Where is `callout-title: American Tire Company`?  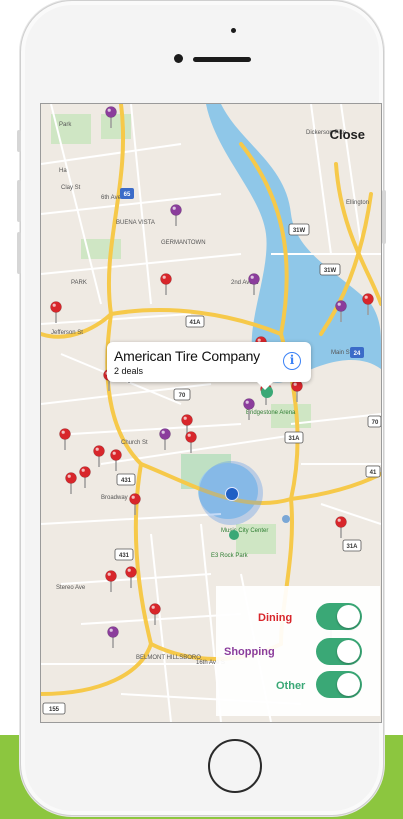
callout-title: American Tire Company is located at coordinates (187, 356).